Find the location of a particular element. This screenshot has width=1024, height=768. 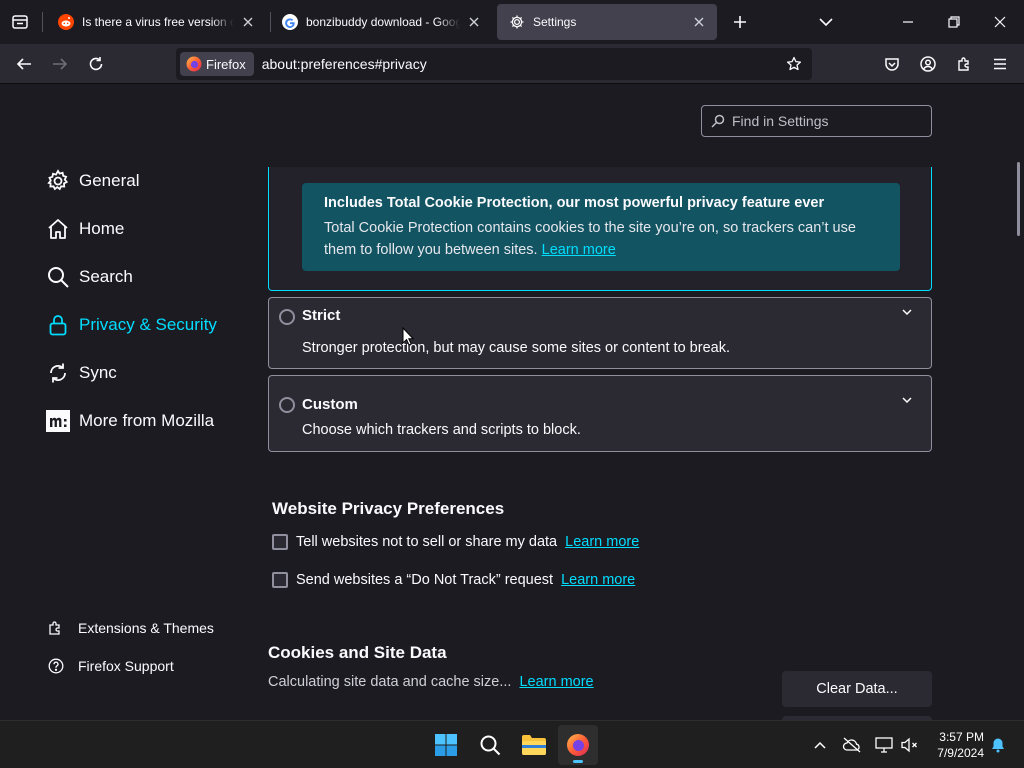

do-not-track-label: Send websites a “Do Not Track” request is located at coordinates (424, 580).